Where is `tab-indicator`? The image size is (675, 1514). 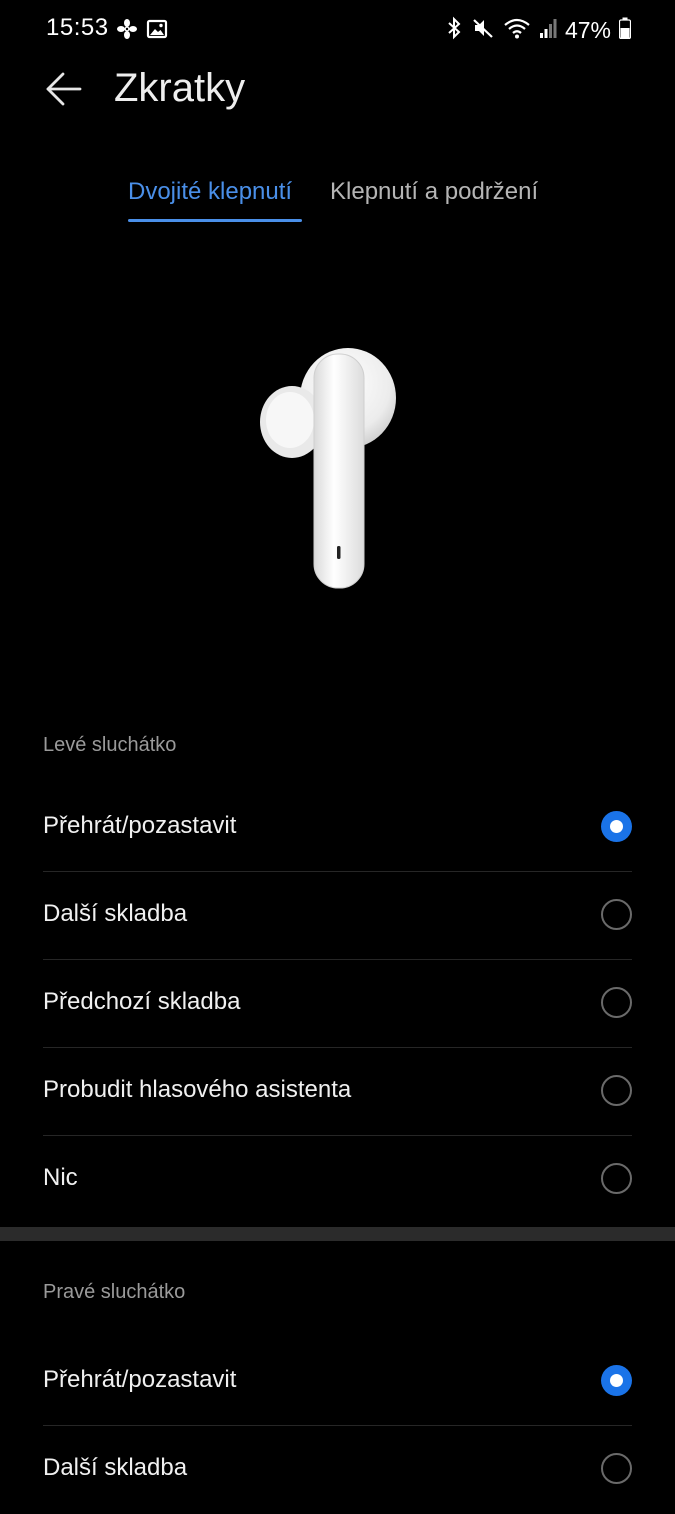
tab-indicator is located at coordinates (215, 220).